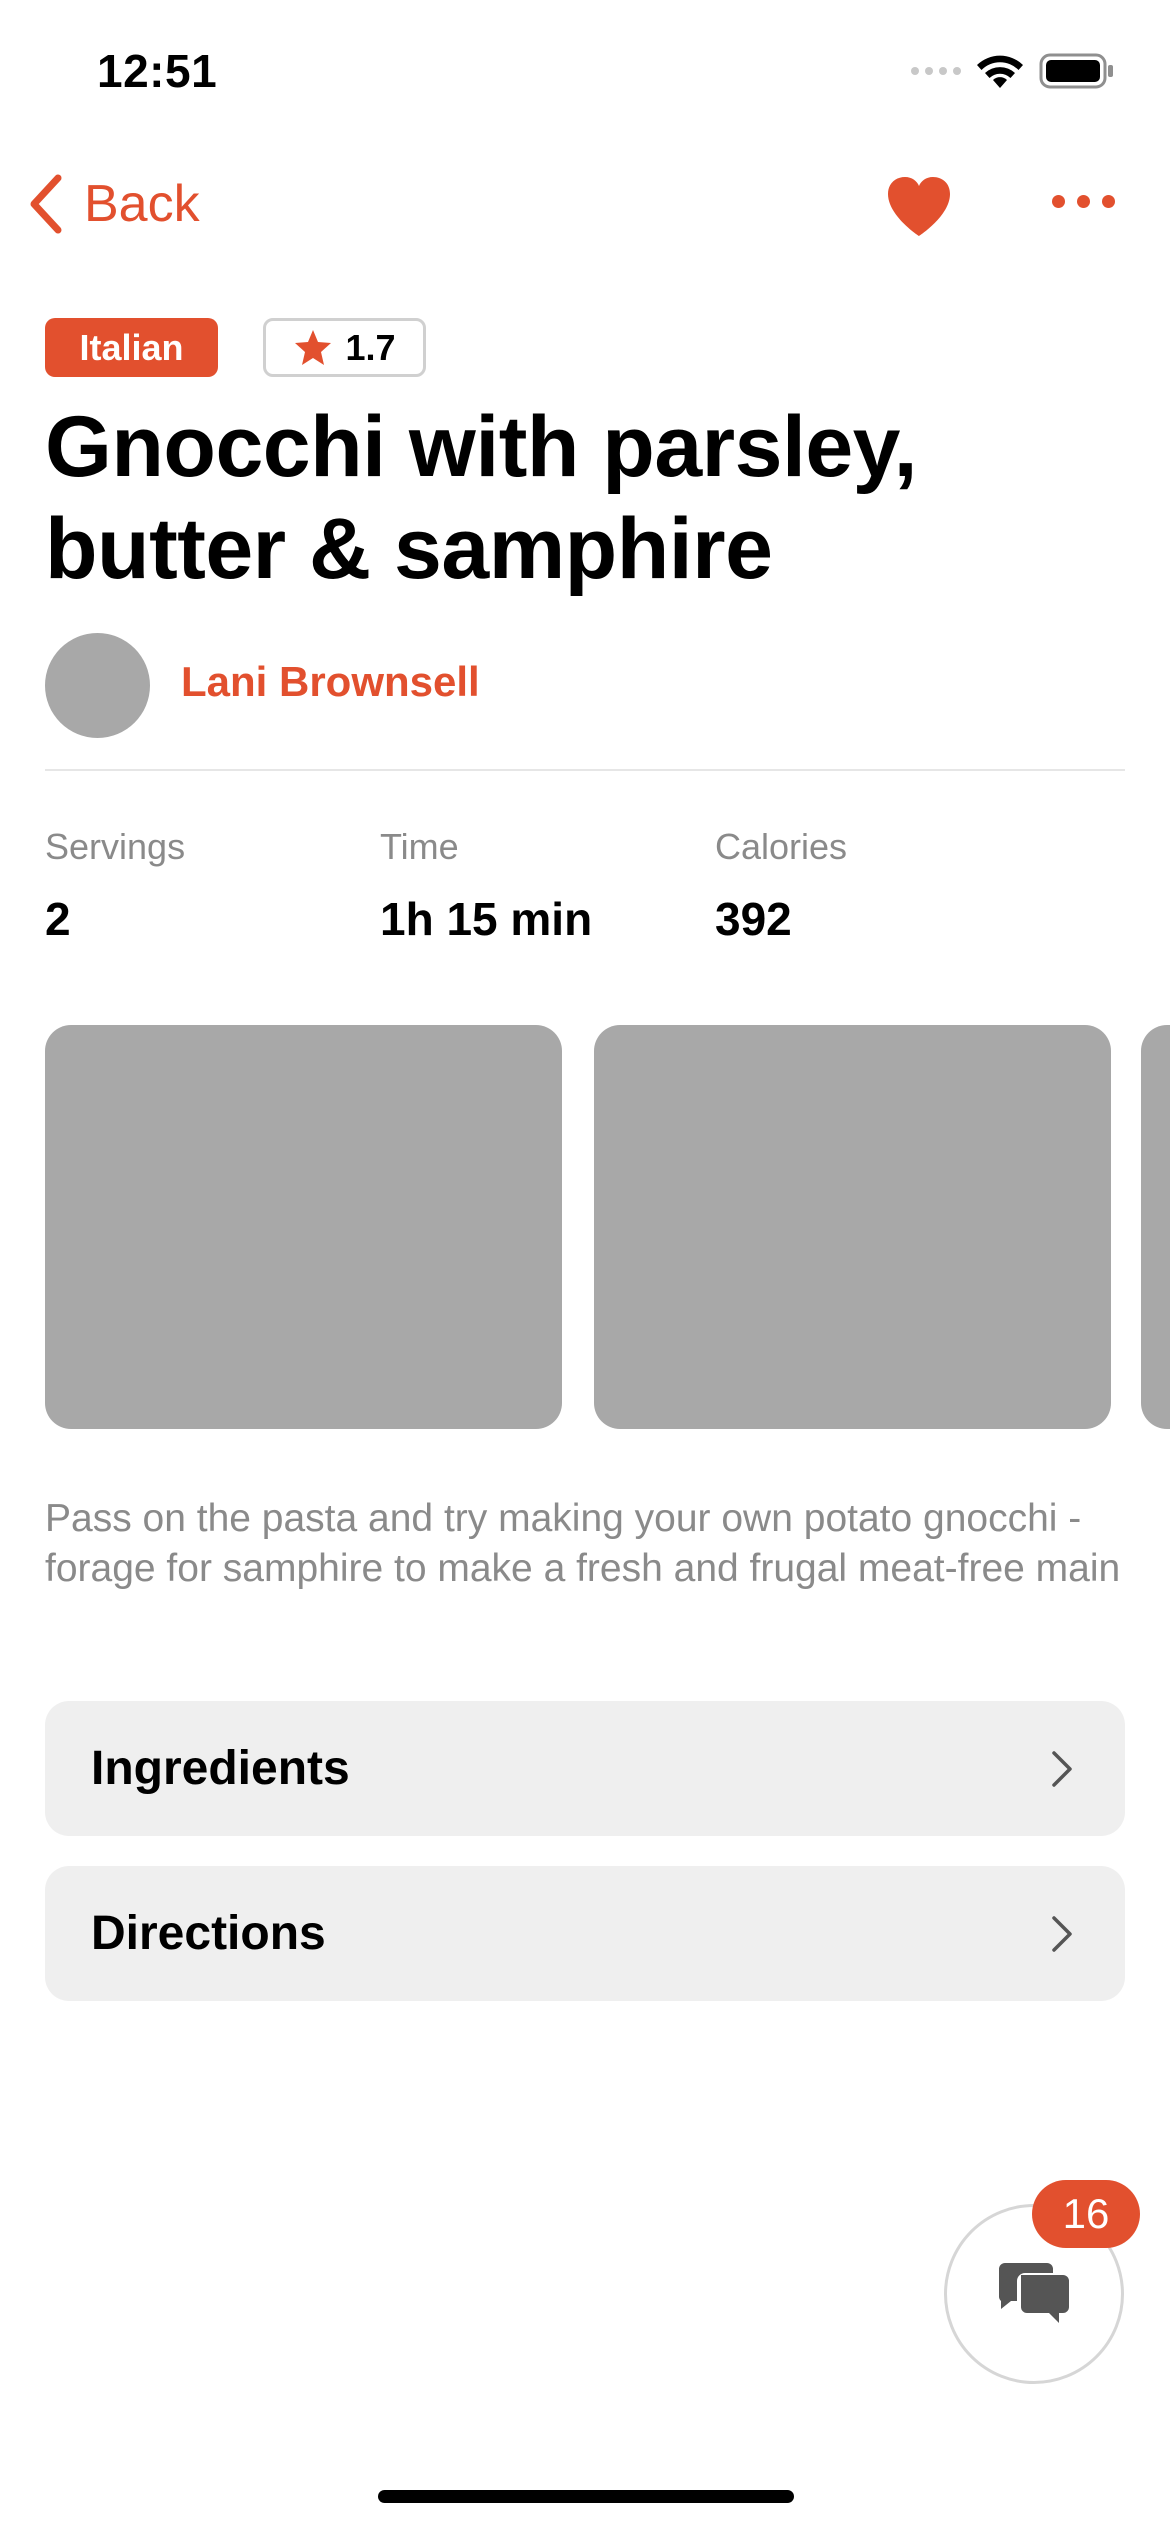  Describe the element at coordinates (585, 1768) in the screenshot. I see `ingredients-row: Ingredients` at that location.